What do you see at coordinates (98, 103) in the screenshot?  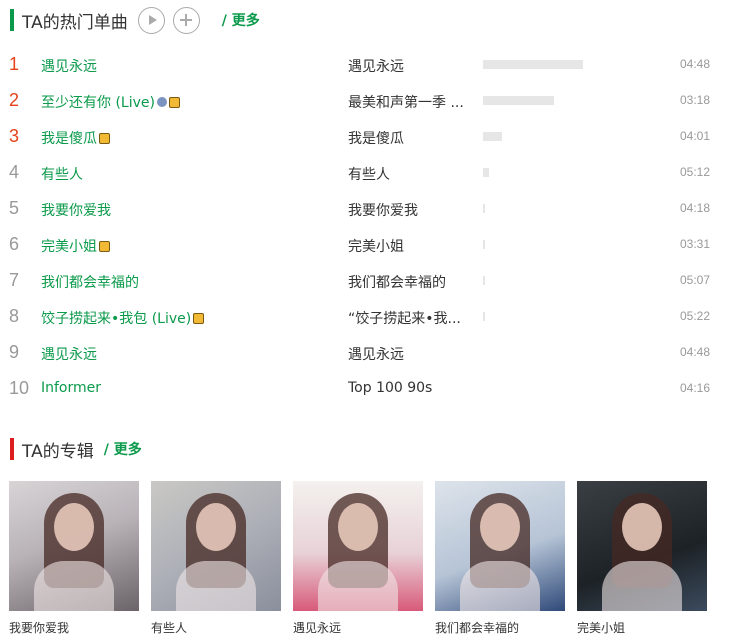 I see `song-title-text: 至少还有你 (Live)` at bounding box center [98, 103].